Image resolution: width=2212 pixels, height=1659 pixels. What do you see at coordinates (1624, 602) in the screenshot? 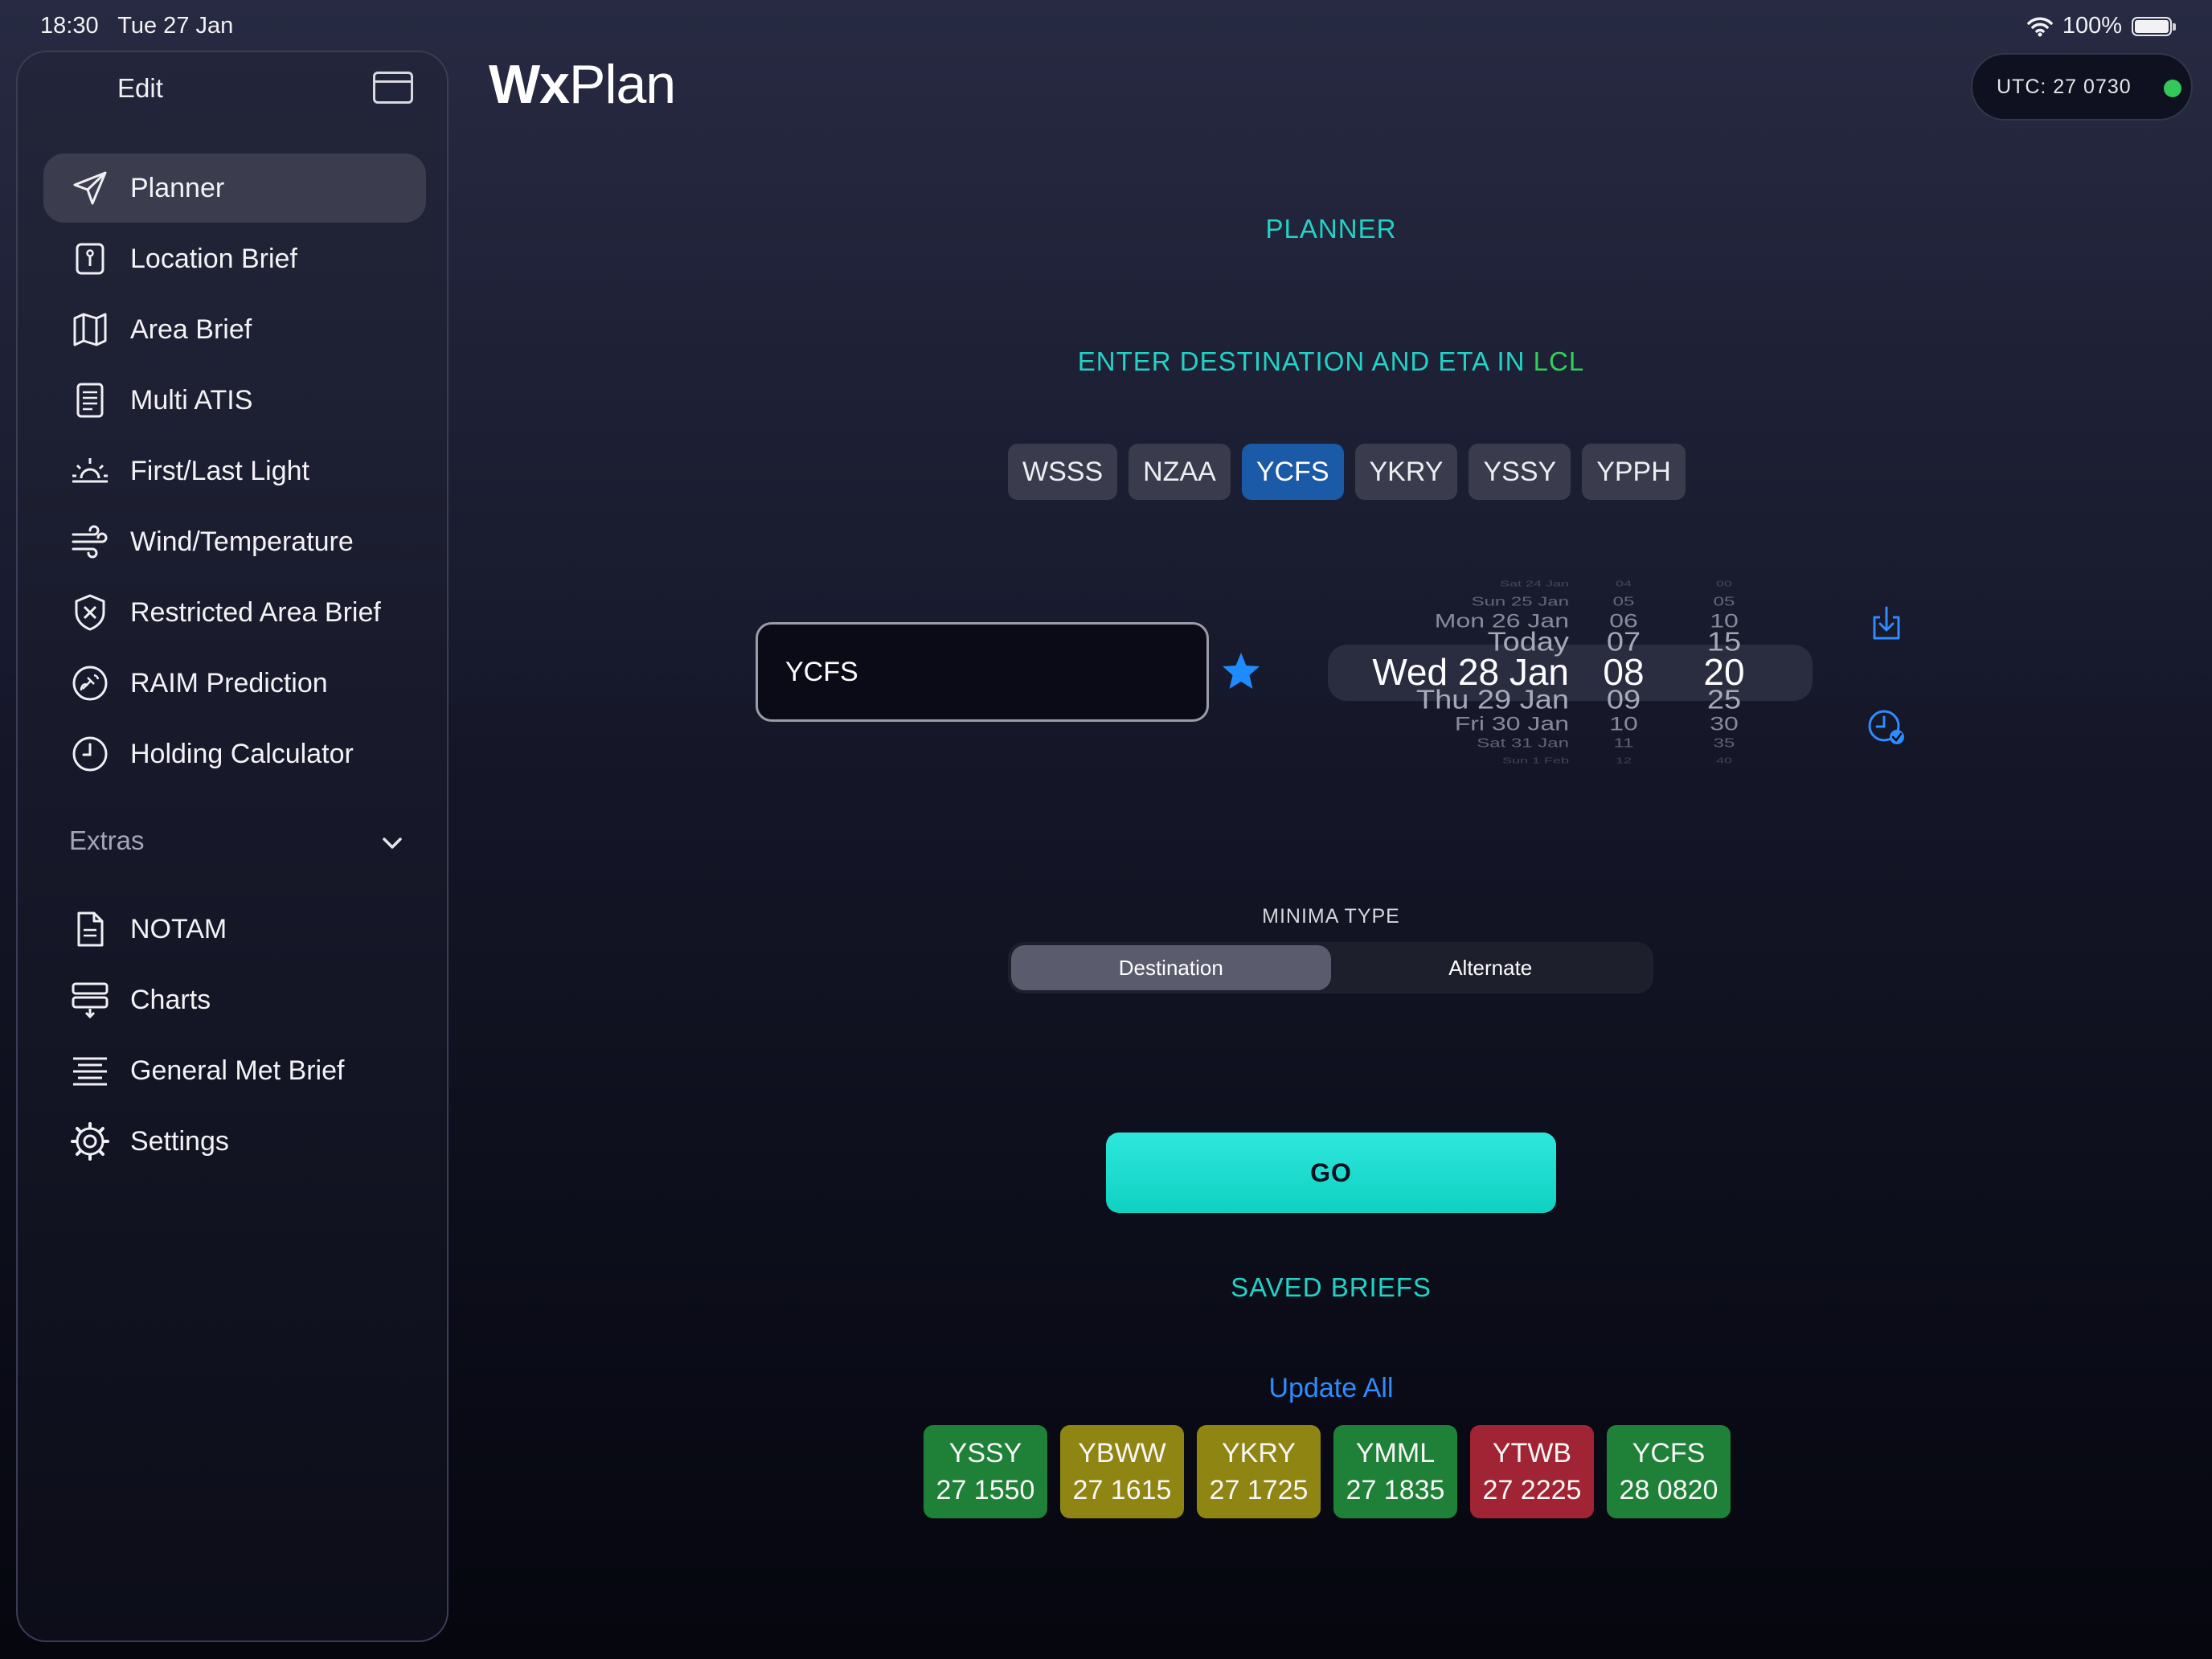
I see `picker-hour-value: 05` at bounding box center [1624, 602].